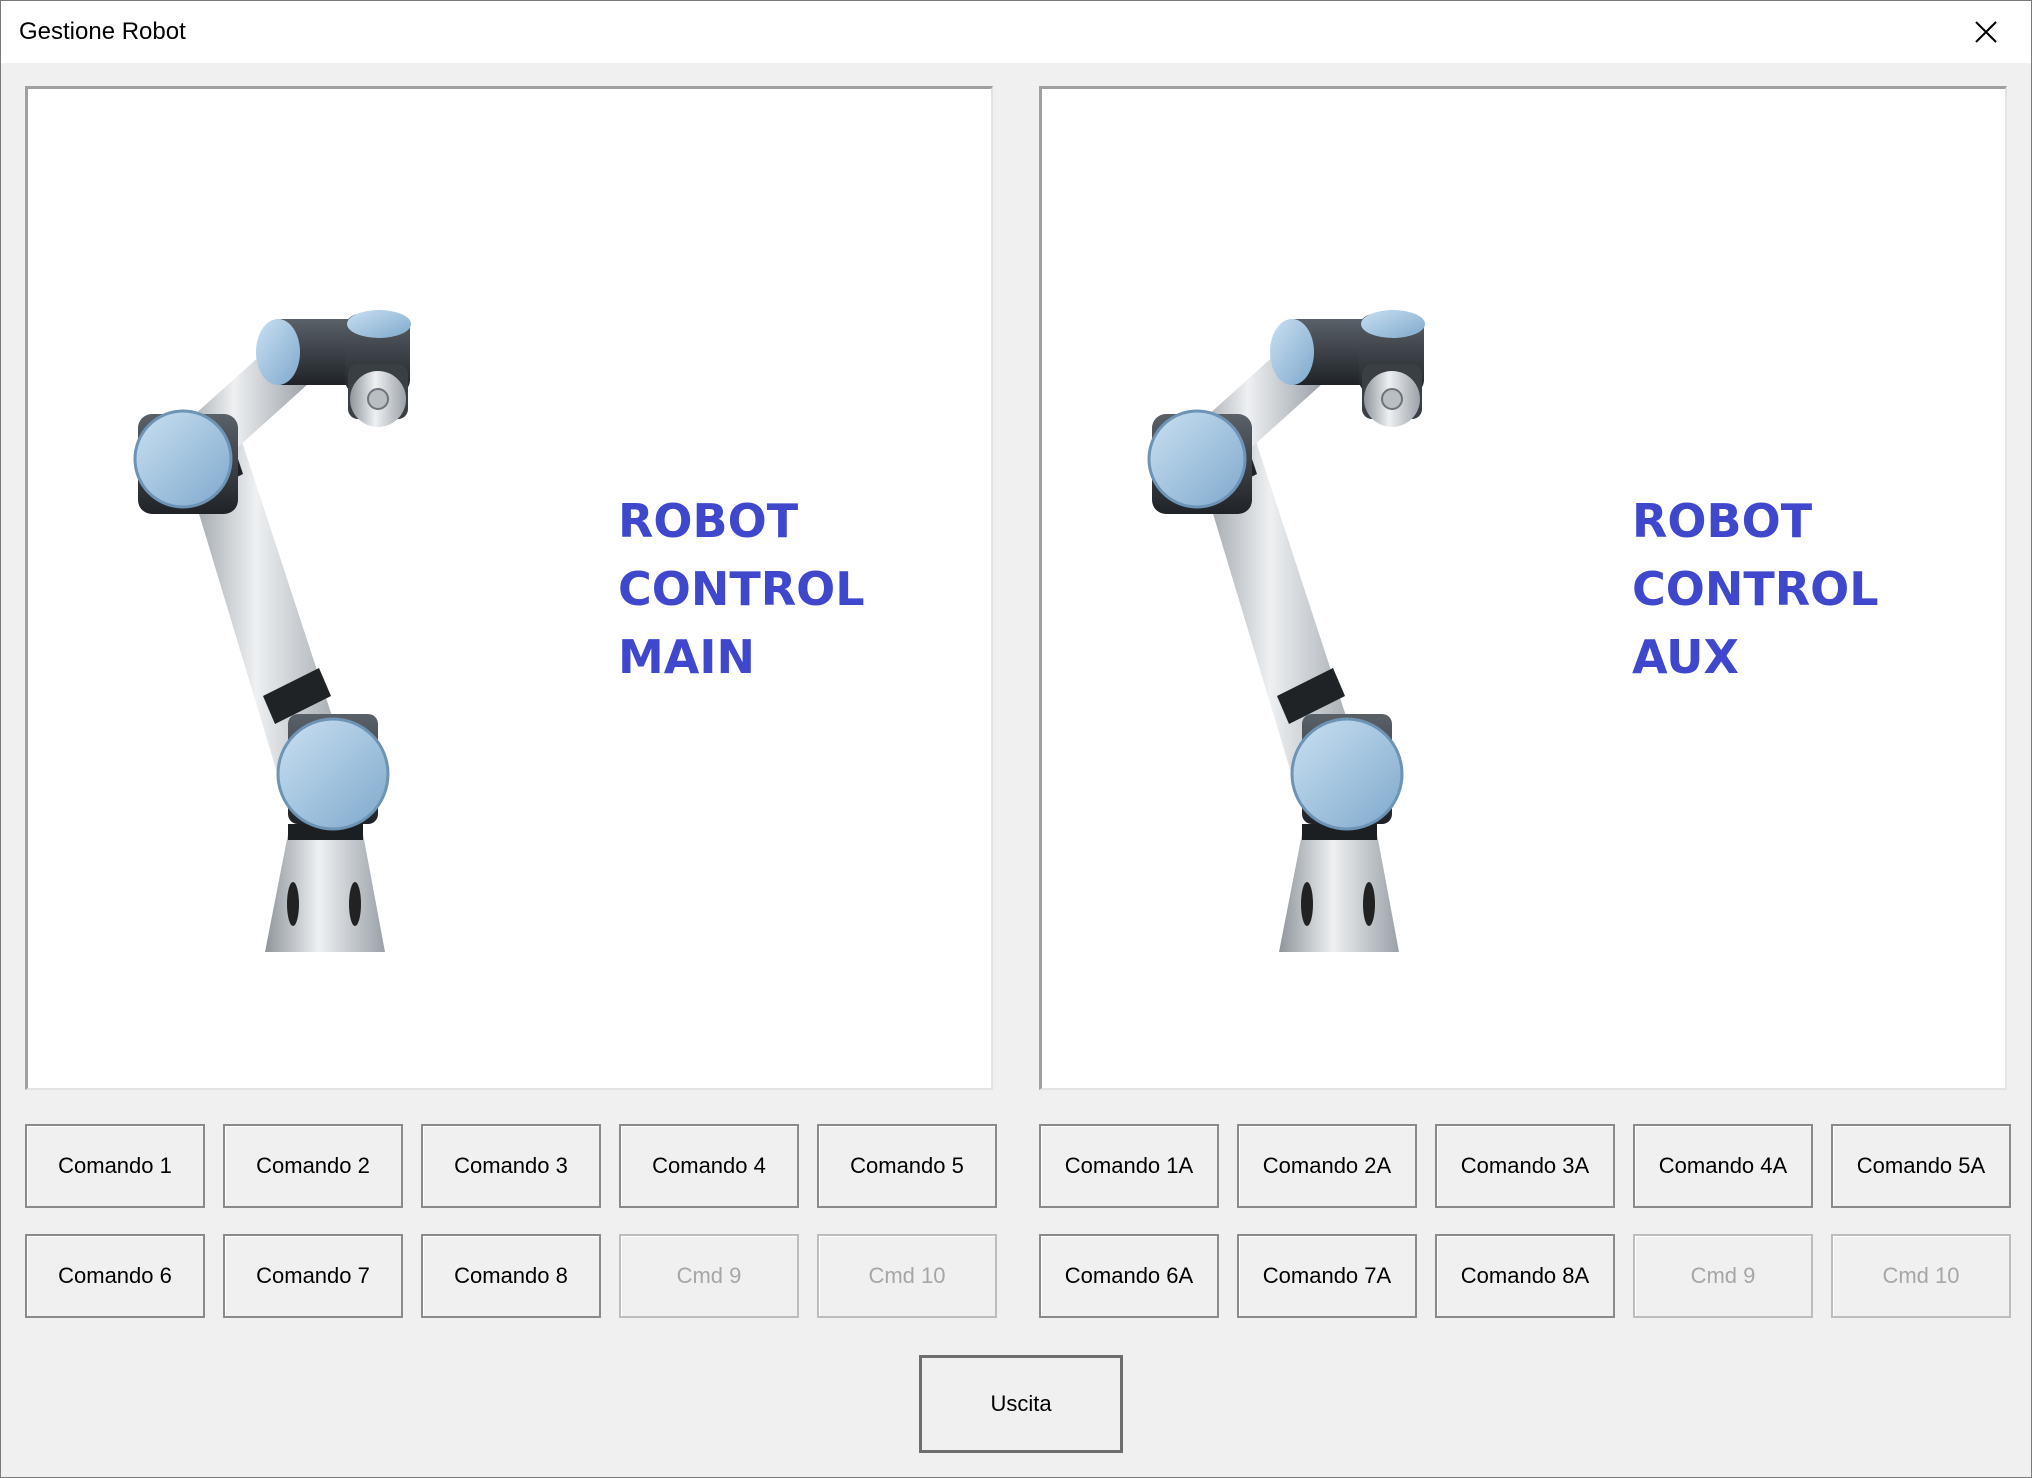 The image size is (2032, 1478). I want to click on command-8-button: Comando 8, so click(511, 1276).